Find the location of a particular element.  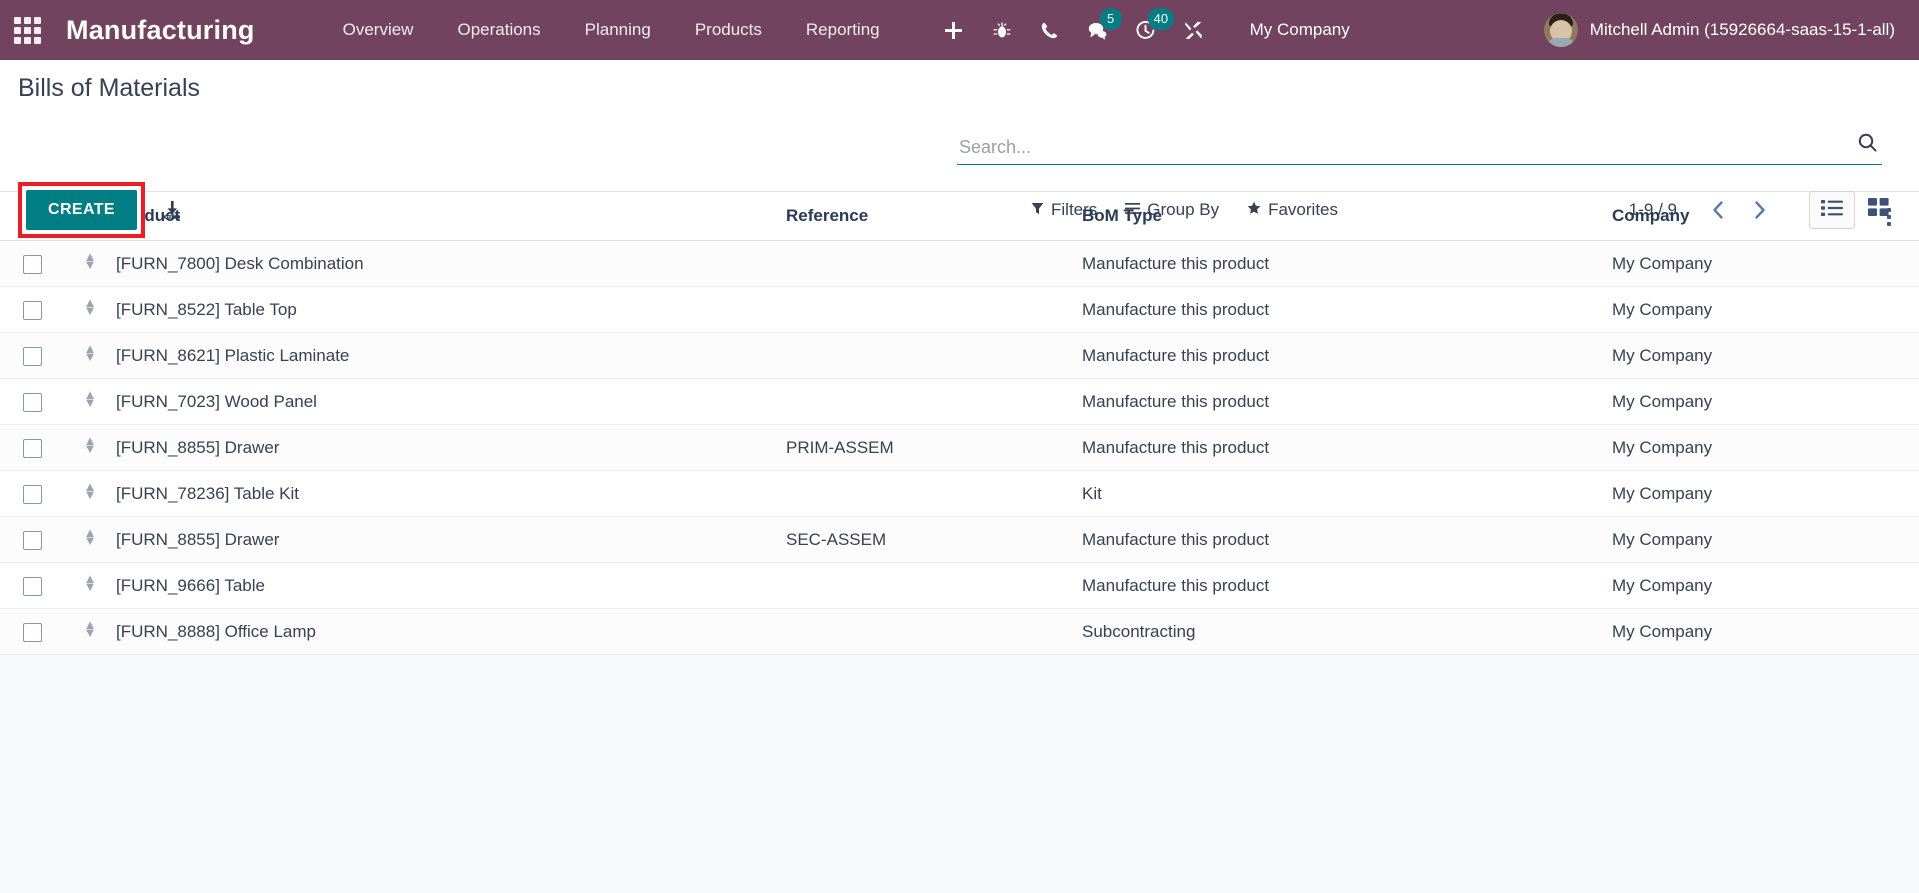

app-brand-title: Manufacturing is located at coordinates (157, 30).